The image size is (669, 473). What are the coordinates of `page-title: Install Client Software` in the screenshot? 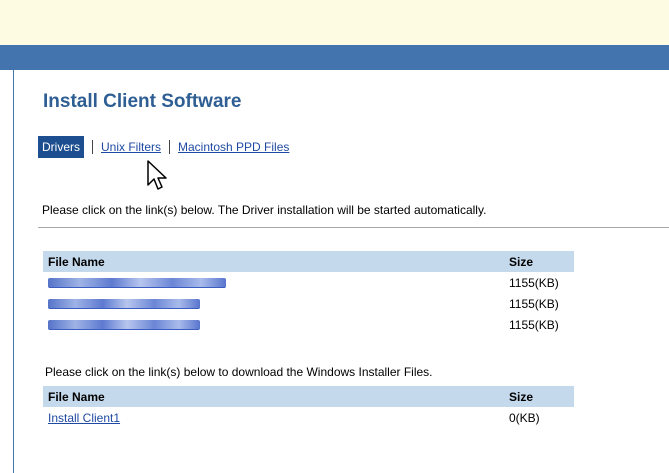 It's located at (142, 101).